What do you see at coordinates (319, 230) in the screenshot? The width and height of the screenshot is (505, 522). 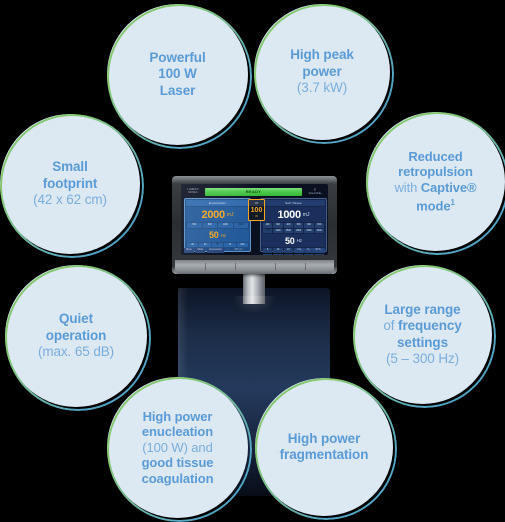 I see `preset-chip: 3000` at bounding box center [319, 230].